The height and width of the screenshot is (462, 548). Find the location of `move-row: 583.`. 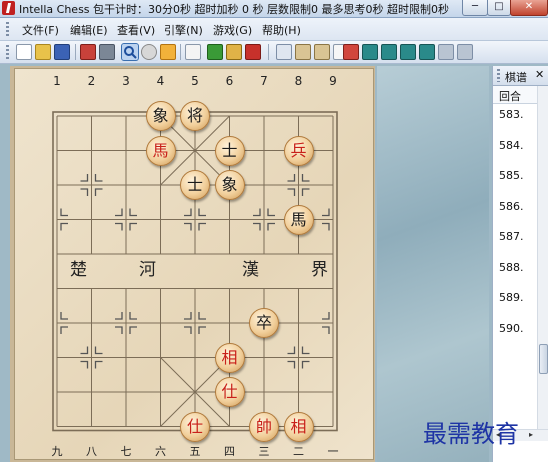

move-row: 583. is located at coordinates (511, 114).